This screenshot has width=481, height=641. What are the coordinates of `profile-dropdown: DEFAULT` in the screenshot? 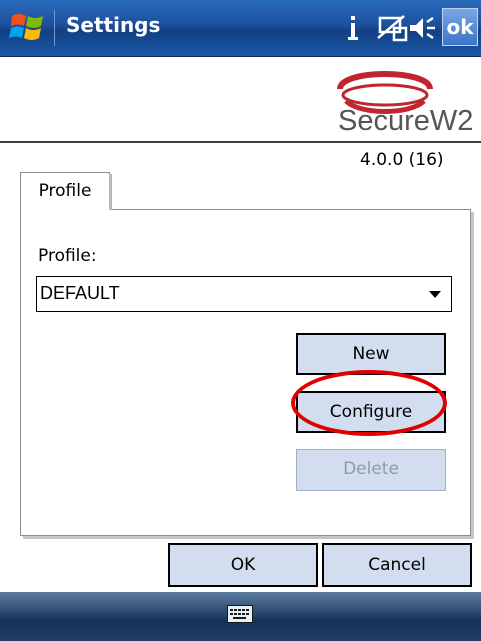 It's located at (244, 294).